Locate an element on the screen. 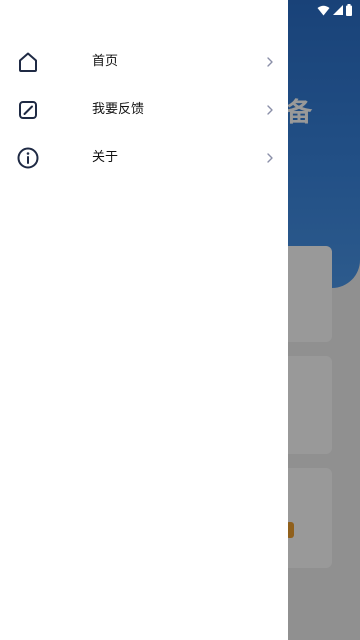 This screenshot has width=360, height=640. battery-icon is located at coordinates (349, 10).